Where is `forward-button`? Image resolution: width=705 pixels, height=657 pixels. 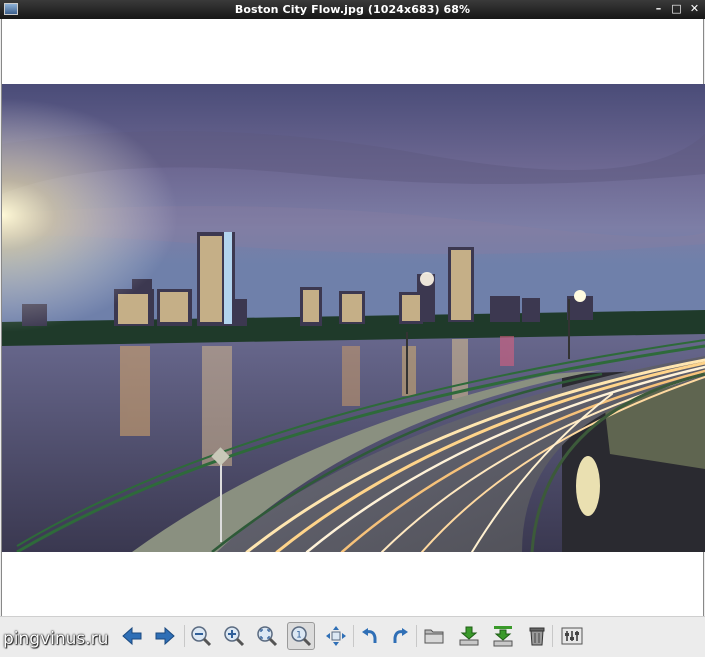
forward-button is located at coordinates (165, 636).